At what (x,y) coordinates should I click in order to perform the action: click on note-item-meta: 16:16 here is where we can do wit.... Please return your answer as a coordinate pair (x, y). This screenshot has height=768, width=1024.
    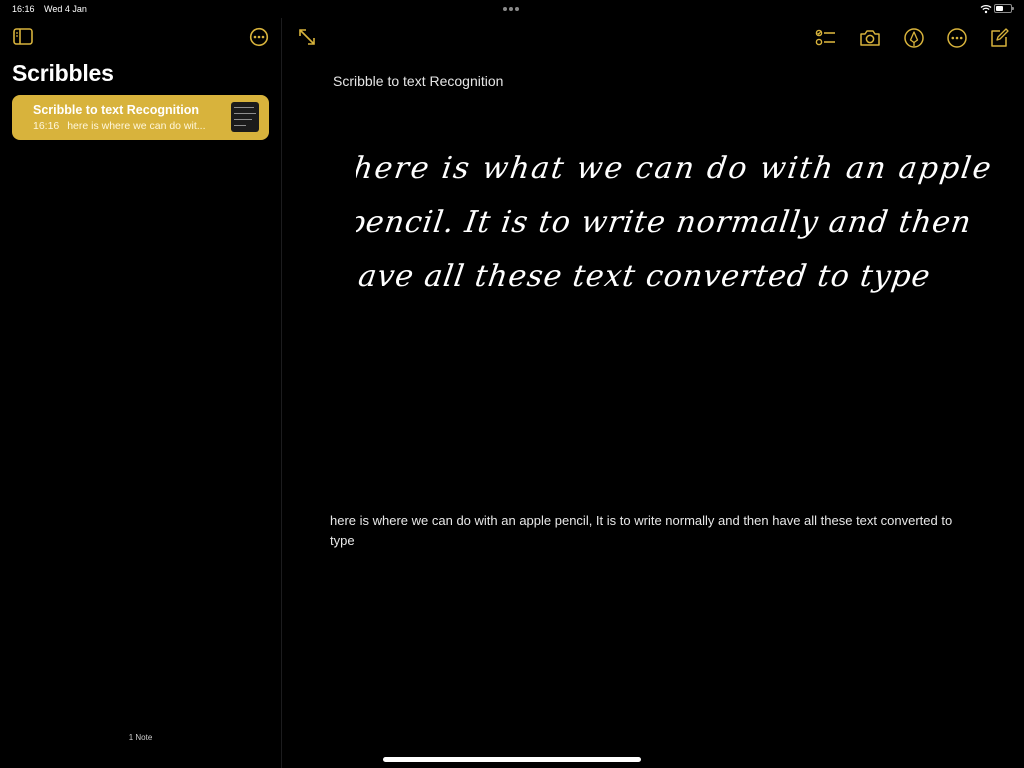
    Looking at the image, I should click on (119, 126).